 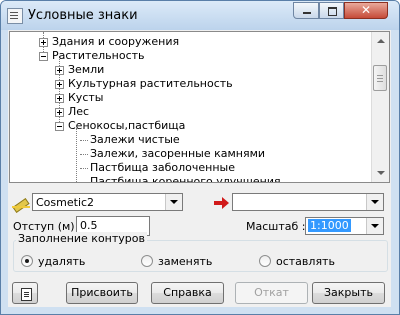 I want to click on title-bar: Условные знаки, so click(x=200, y=15).